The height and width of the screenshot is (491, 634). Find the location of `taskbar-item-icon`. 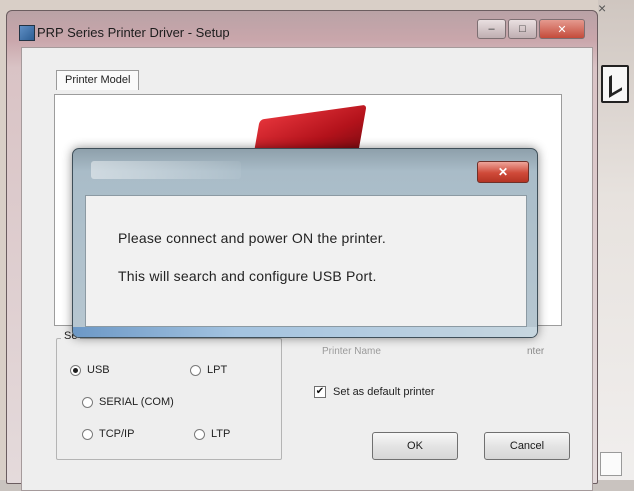

taskbar-item-icon is located at coordinates (611, 464).